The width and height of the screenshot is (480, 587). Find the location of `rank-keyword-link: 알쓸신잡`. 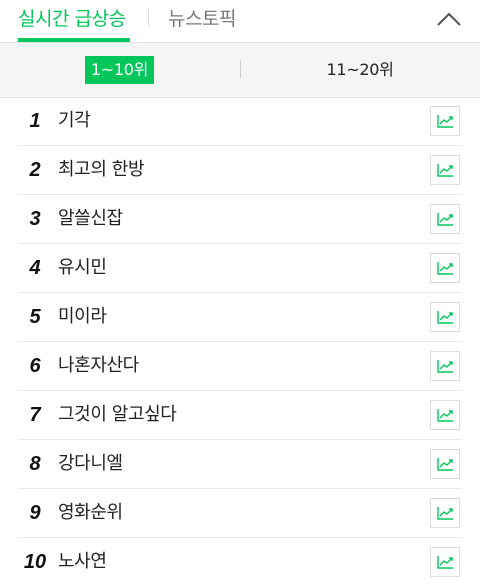

rank-keyword-link: 알쓸신잡 is located at coordinates (90, 219).